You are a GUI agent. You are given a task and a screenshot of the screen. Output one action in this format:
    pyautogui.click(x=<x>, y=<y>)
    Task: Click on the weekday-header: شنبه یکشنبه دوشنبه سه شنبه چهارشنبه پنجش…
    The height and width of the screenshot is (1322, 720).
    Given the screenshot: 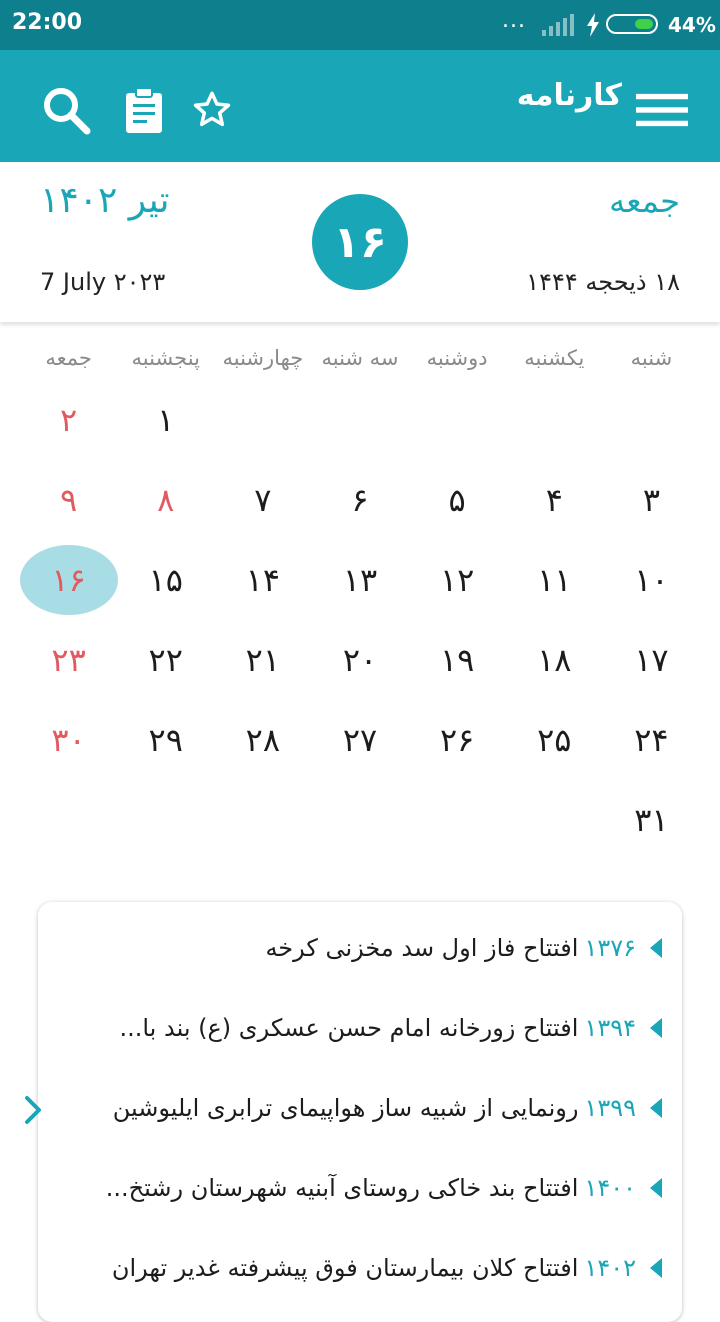 What is the action you would take?
    pyautogui.click(x=360, y=362)
    